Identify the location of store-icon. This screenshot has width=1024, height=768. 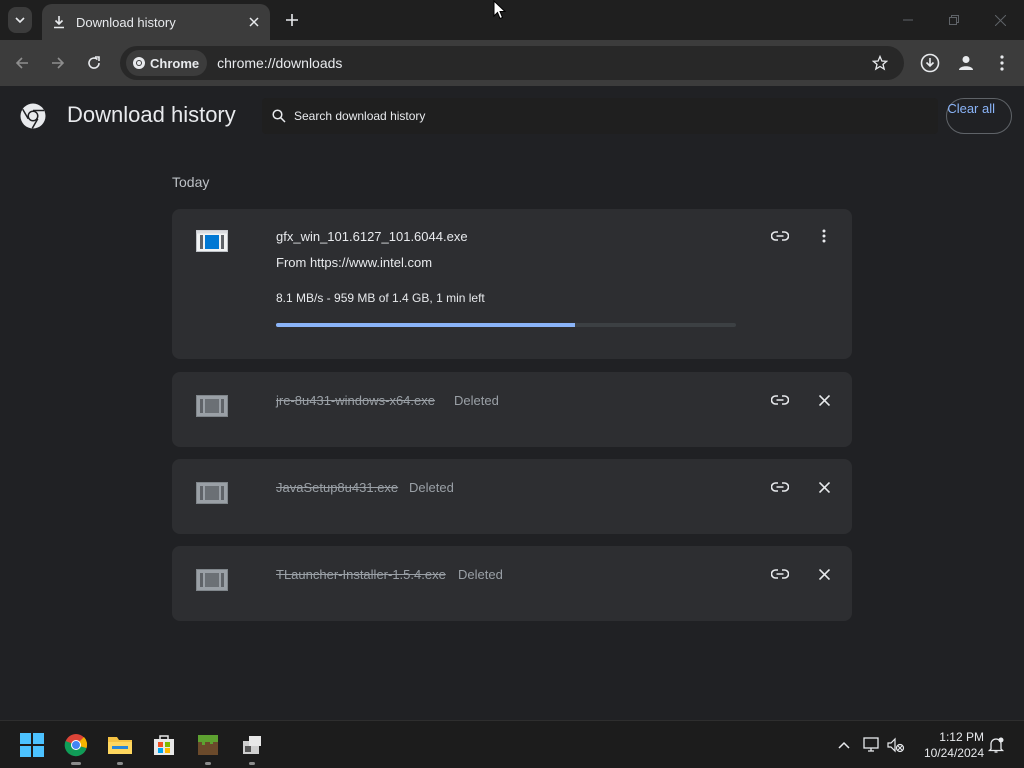
(164, 745).